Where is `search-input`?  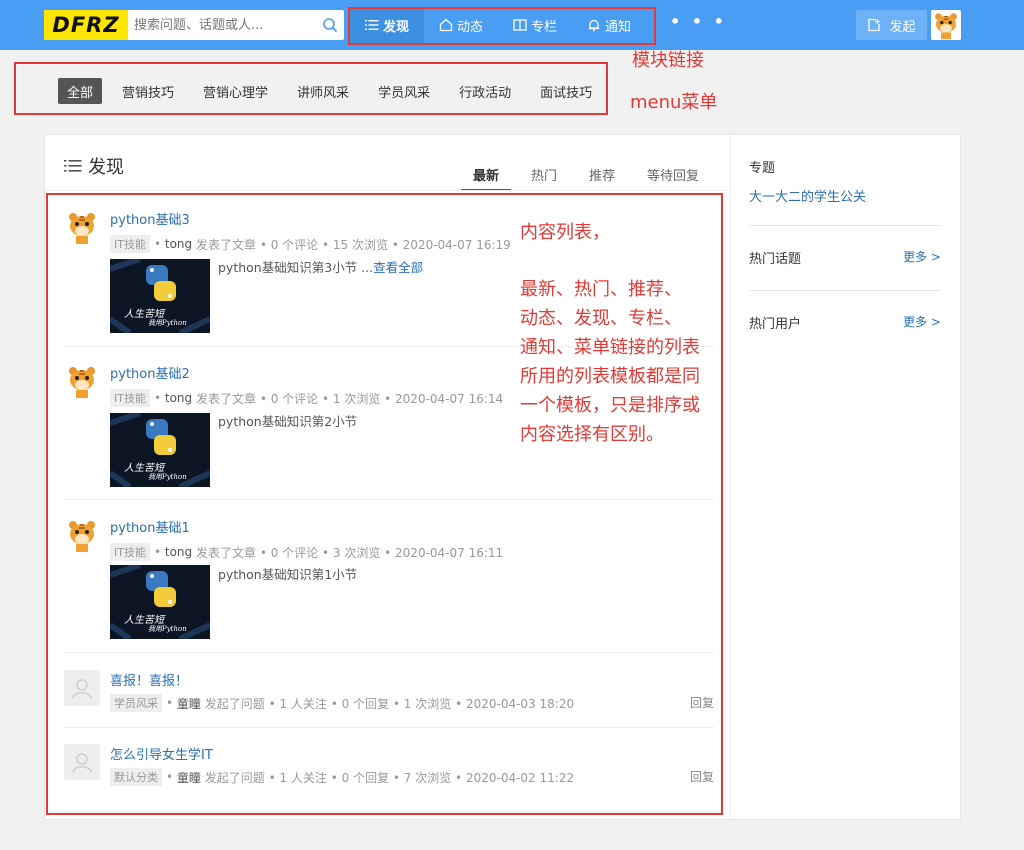
search-input is located at coordinates (218, 25).